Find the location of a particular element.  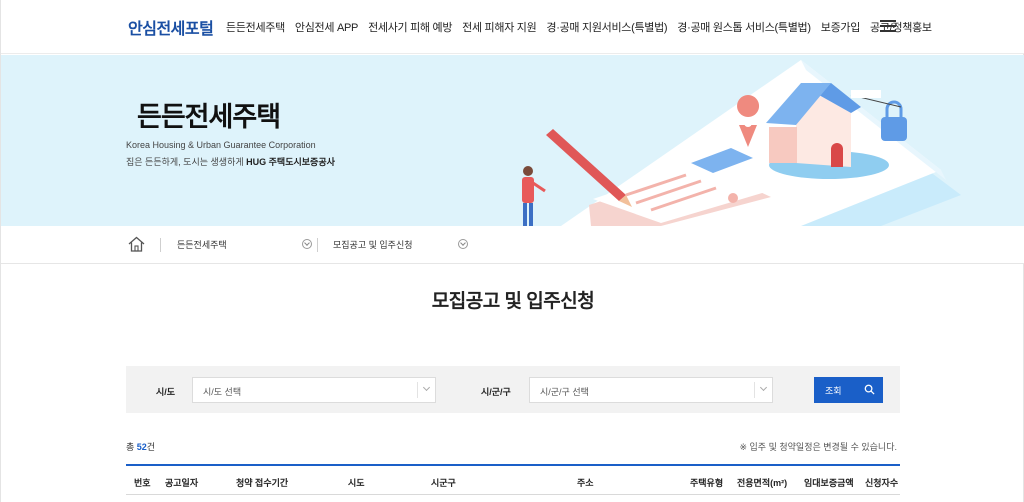

th-sido: 시도 is located at coordinates (356, 483).